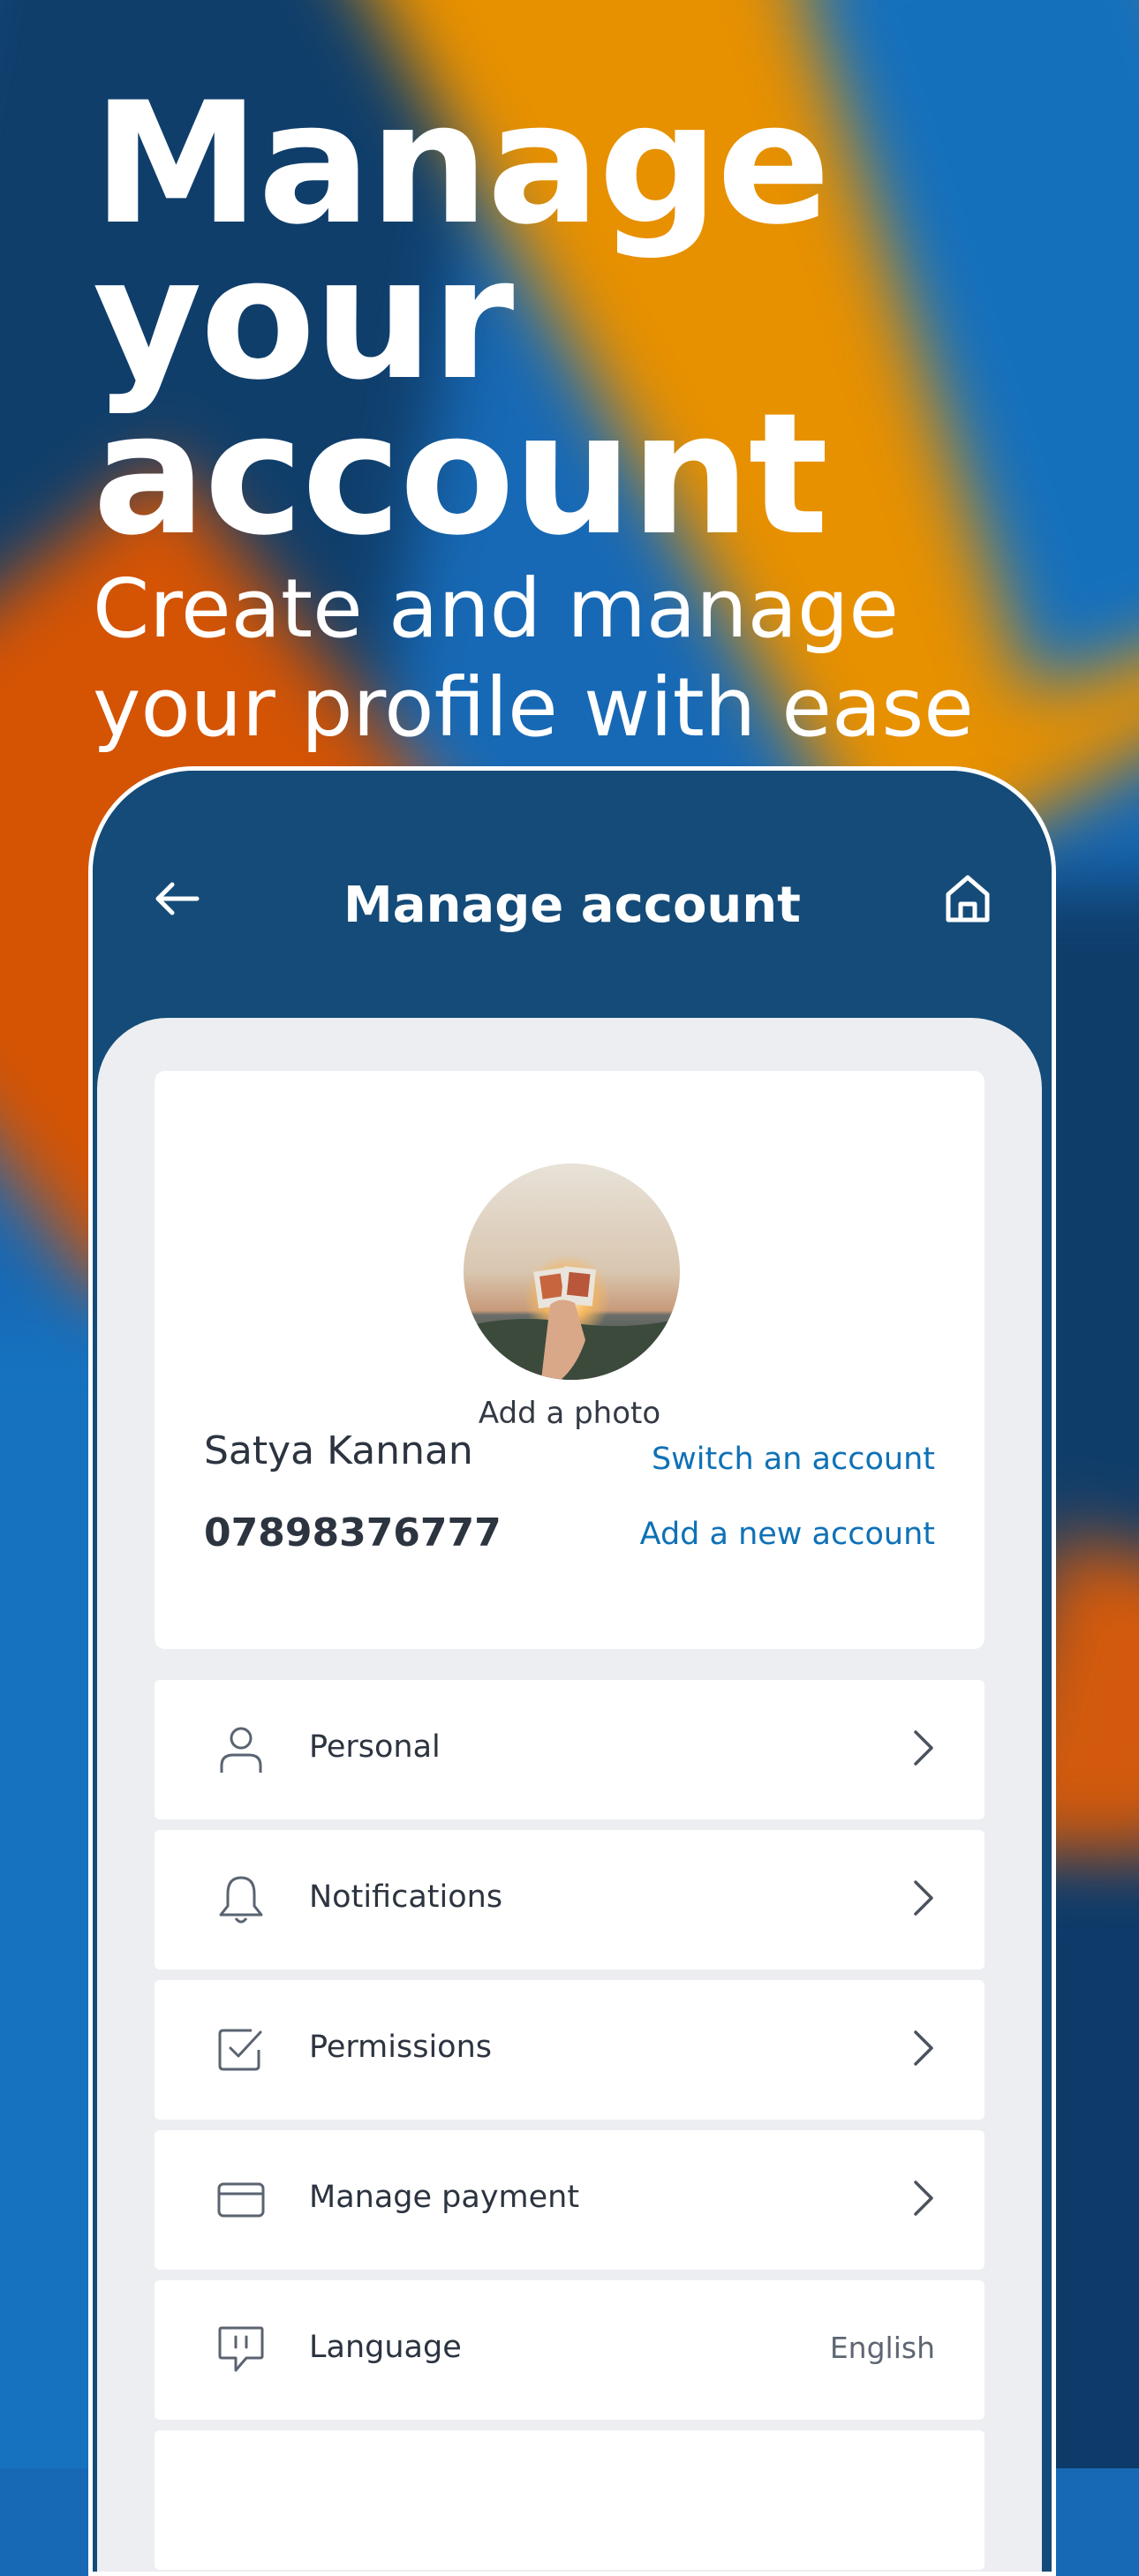 The width and height of the screenshot is (1139, 2576). I want to click on promo-subtitle-line-1: Create and manage, so click(496, 609).